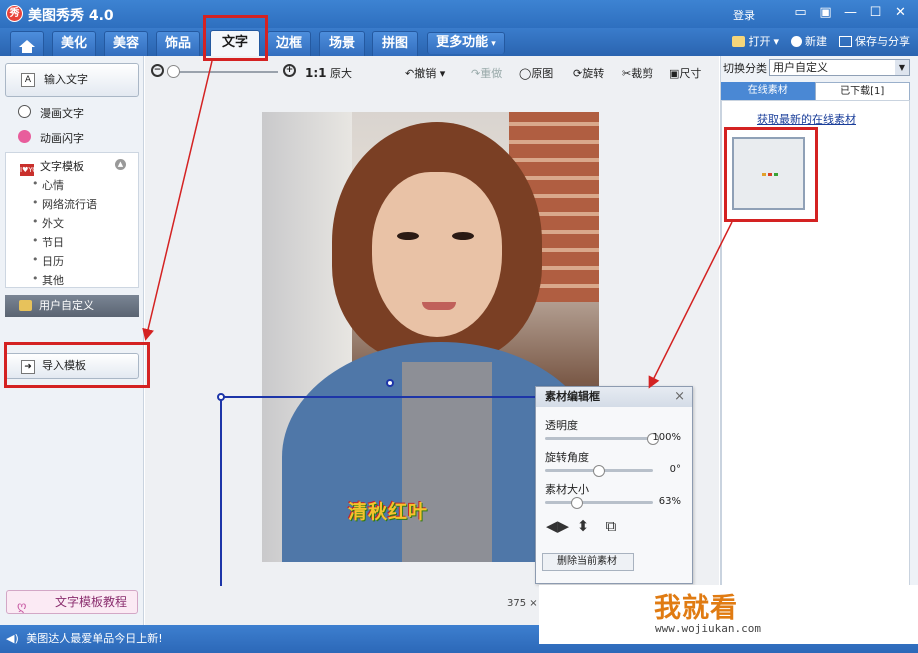 This screenshot has height=653, width=918. What do you see at coordinates (12, 638) in the screenshot?
I see `speaker-icon: ◀)` at bounding box center [12, 638].